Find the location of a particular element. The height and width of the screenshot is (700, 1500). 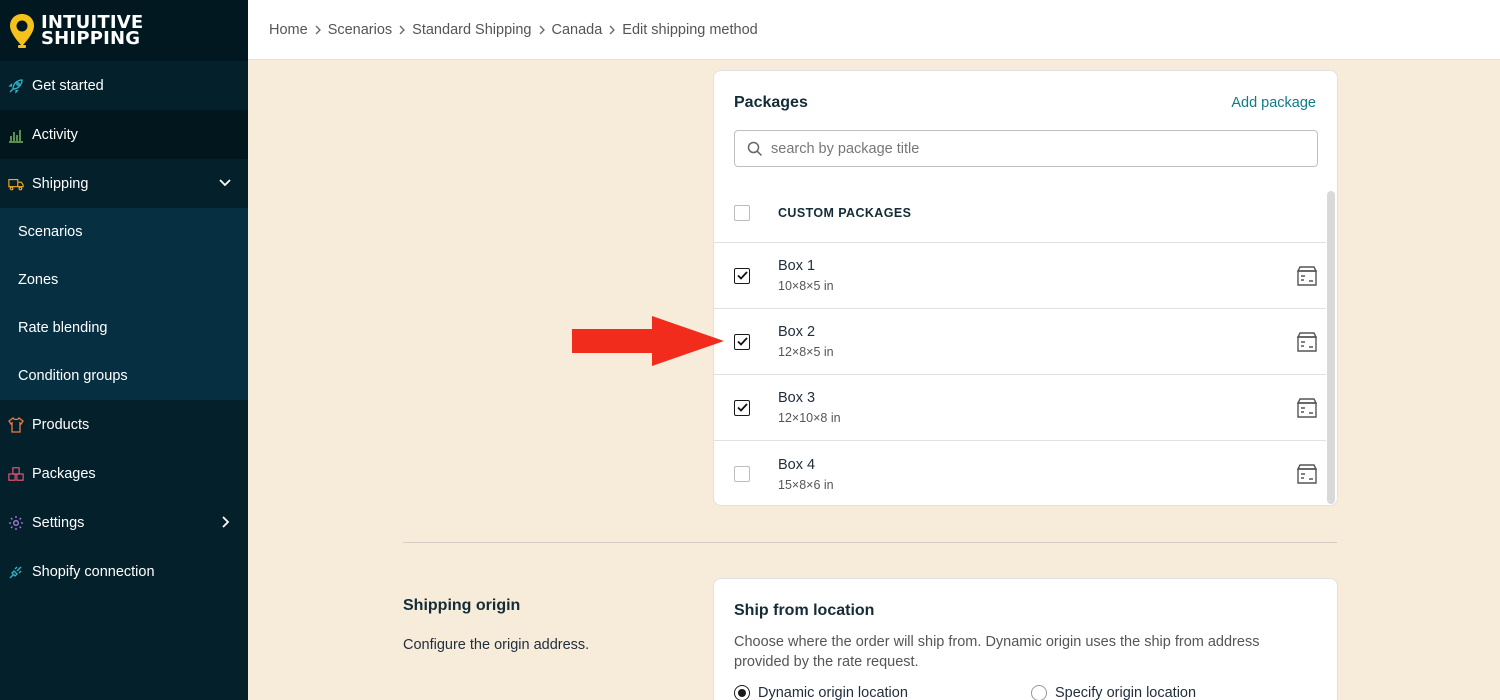

chevron-down-icon is located at coordinates (225, 183).